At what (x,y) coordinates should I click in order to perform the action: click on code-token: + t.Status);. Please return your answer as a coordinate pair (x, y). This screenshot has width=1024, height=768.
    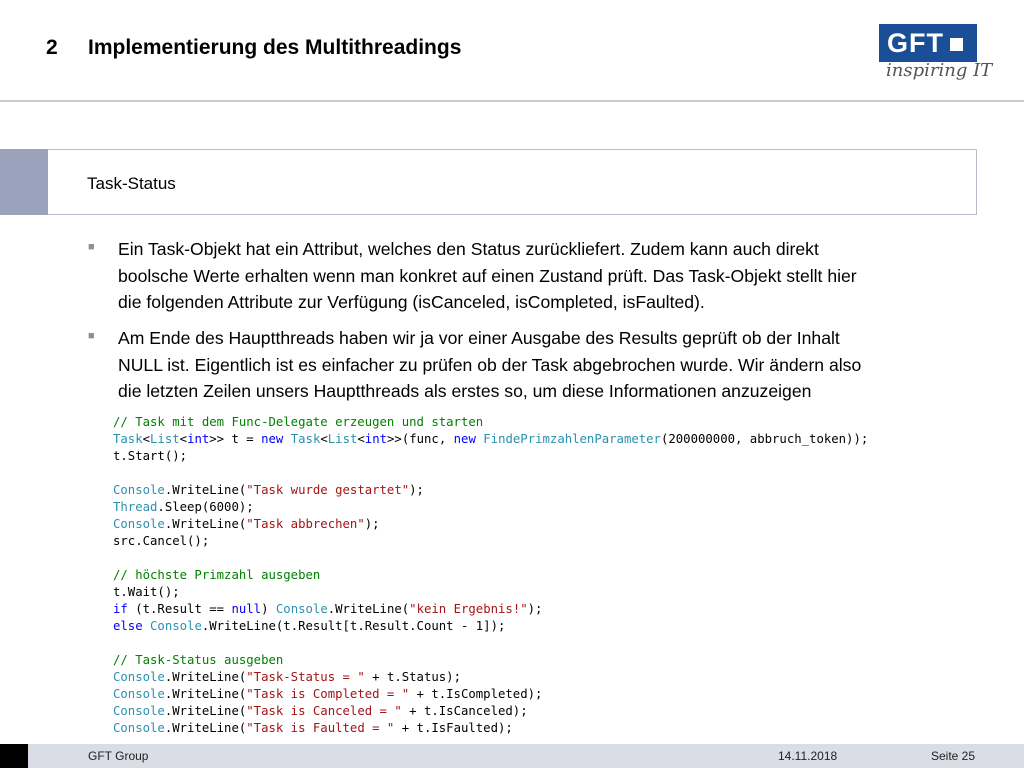
    Looking at the image, I should click on (412, 677).